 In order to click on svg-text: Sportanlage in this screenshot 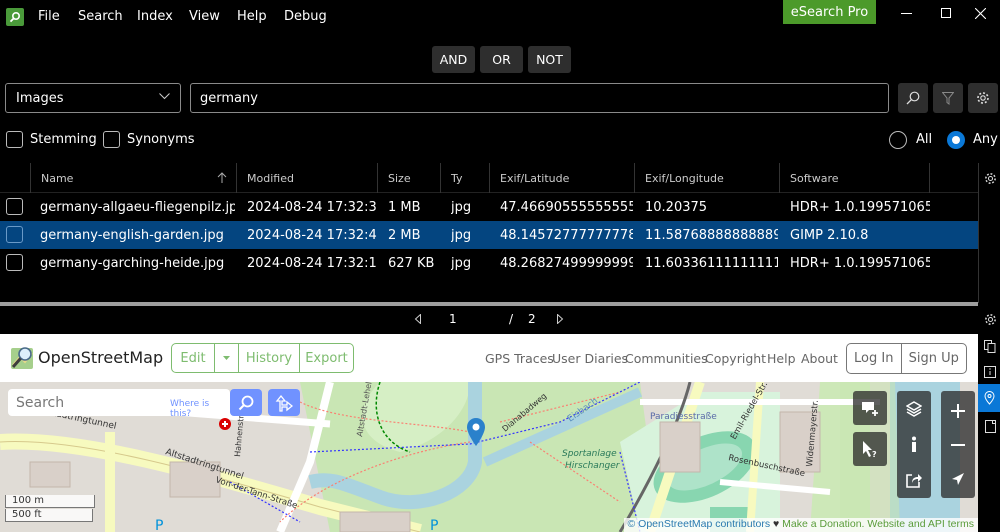, I will do `click(589, 454)`.